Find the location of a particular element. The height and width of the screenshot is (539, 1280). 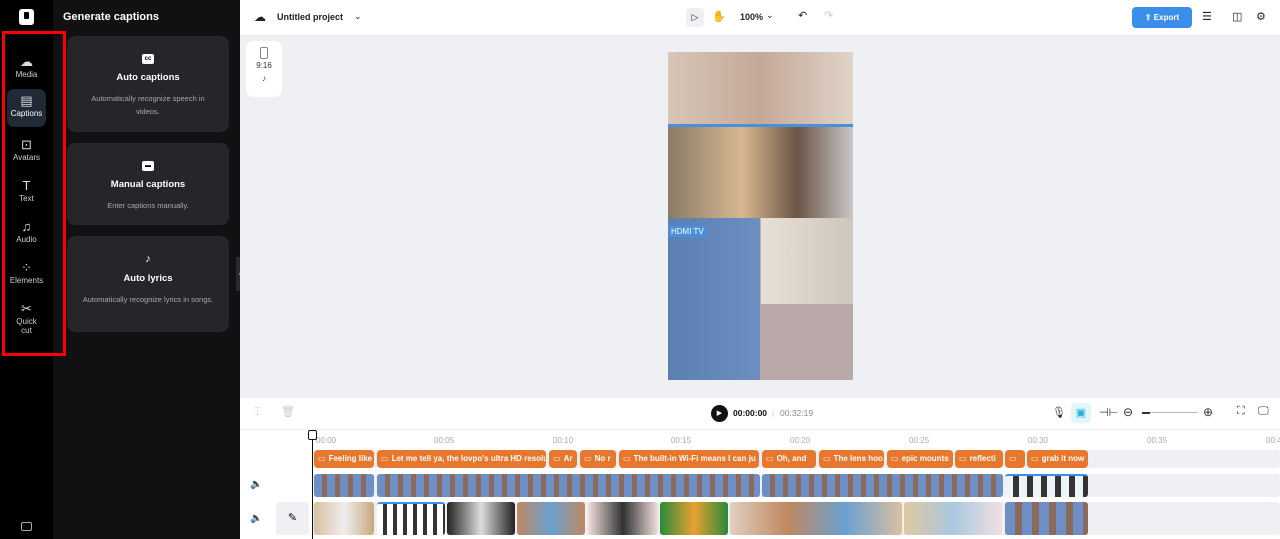

pencil-icon: ✎ is located at coordinates (292, 518).